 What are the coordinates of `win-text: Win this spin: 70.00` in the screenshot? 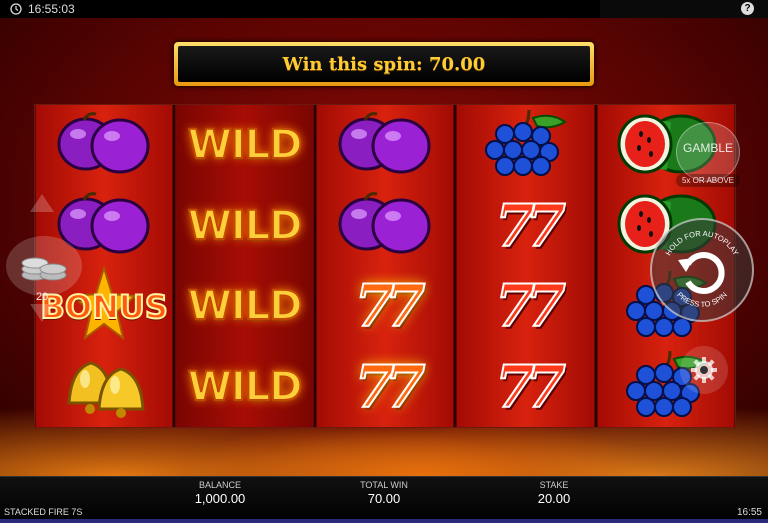 It's located at (384, 64).